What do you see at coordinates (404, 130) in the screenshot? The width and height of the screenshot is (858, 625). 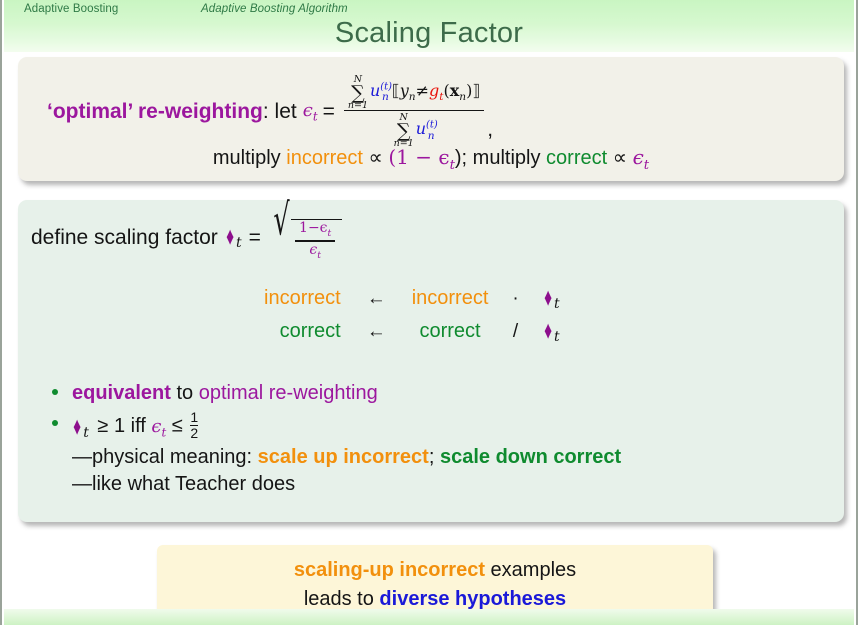 I see `denominator-summation: N ∑ n=1` at bounding box center [404, 130].